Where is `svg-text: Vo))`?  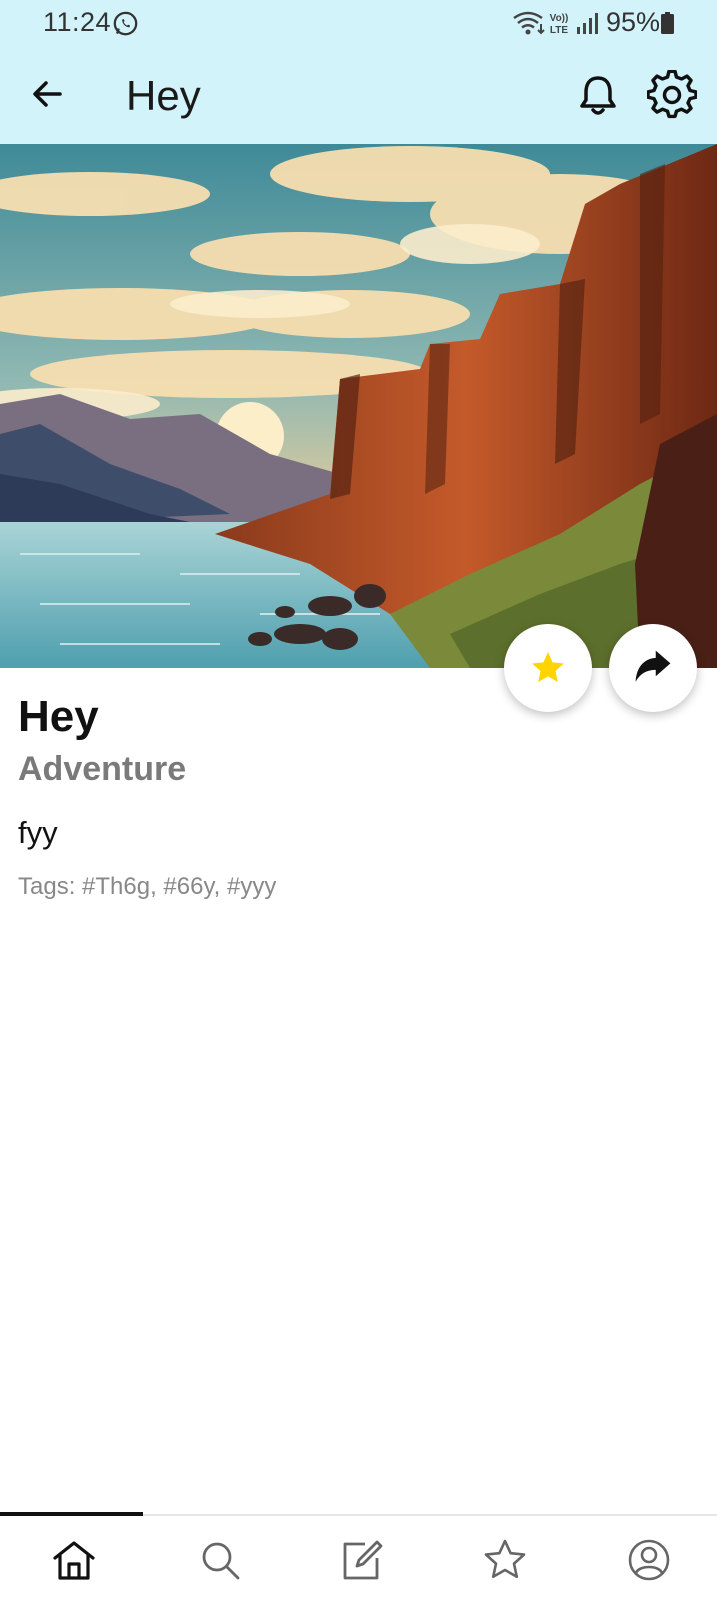 svg-text: Vo)) is located at coordinates (559, 18).